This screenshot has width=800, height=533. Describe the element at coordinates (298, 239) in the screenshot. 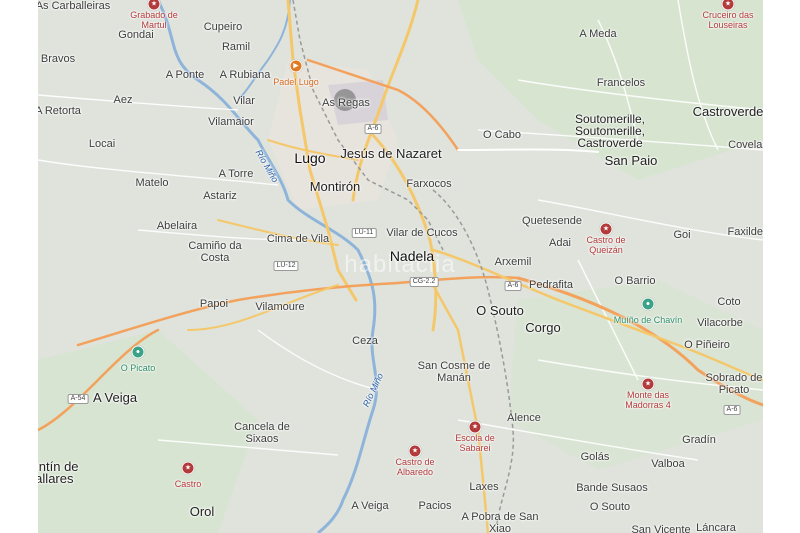

I see `place-label-cima-de-vila: Cima de Vila` at that location.